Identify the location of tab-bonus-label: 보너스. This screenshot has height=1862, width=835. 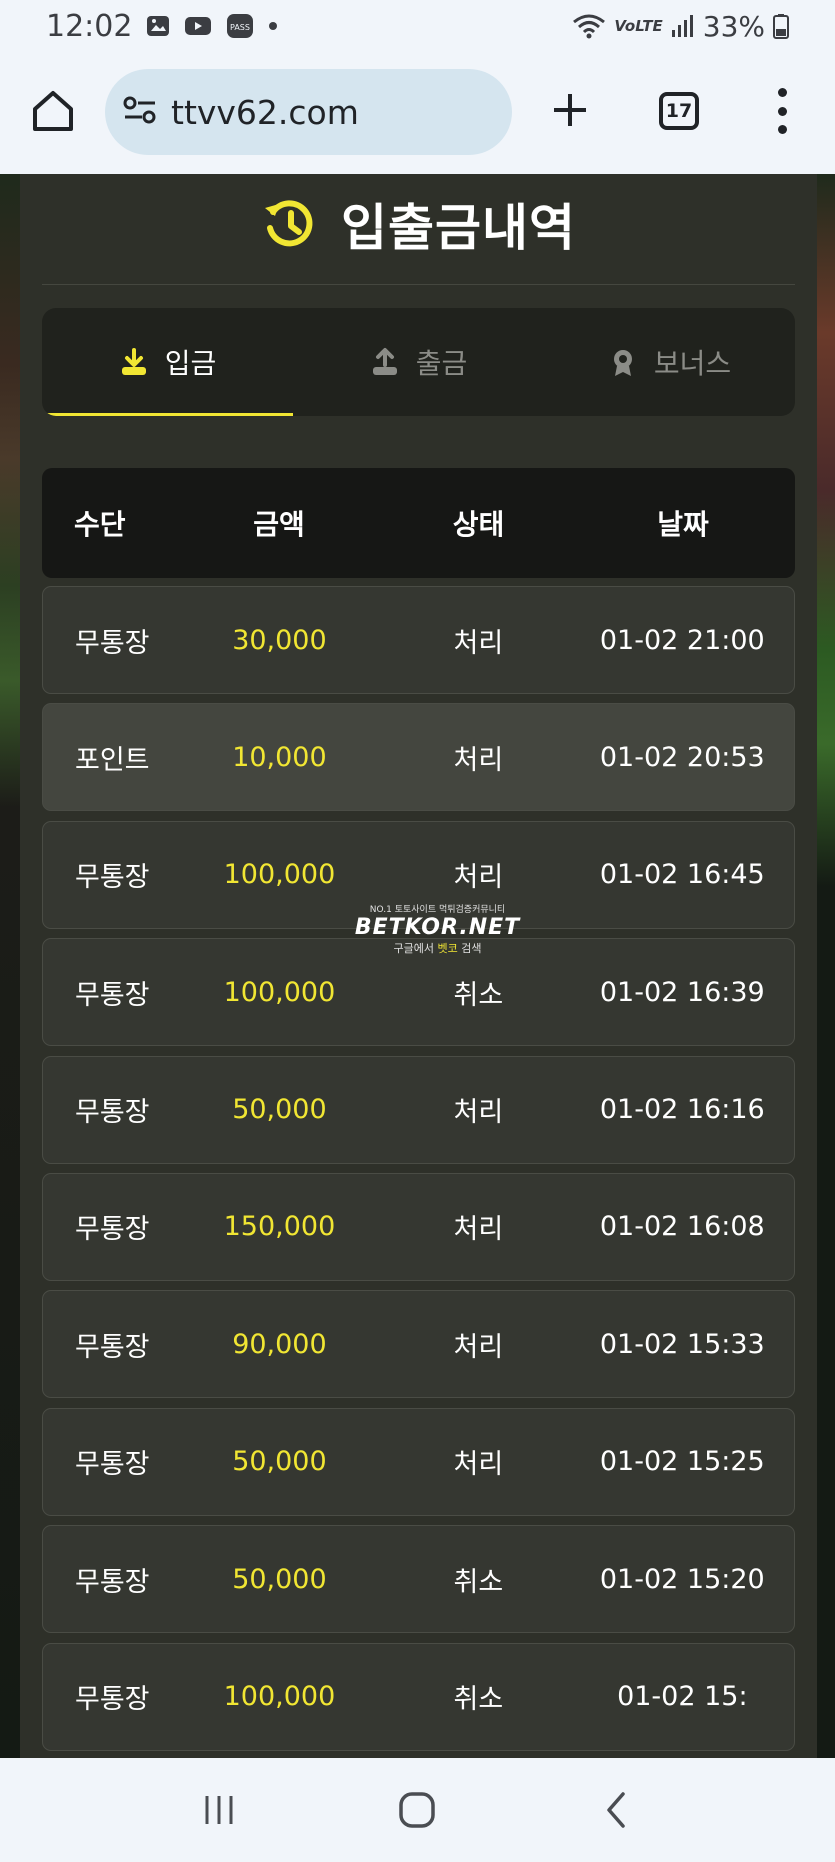
(692, 363).